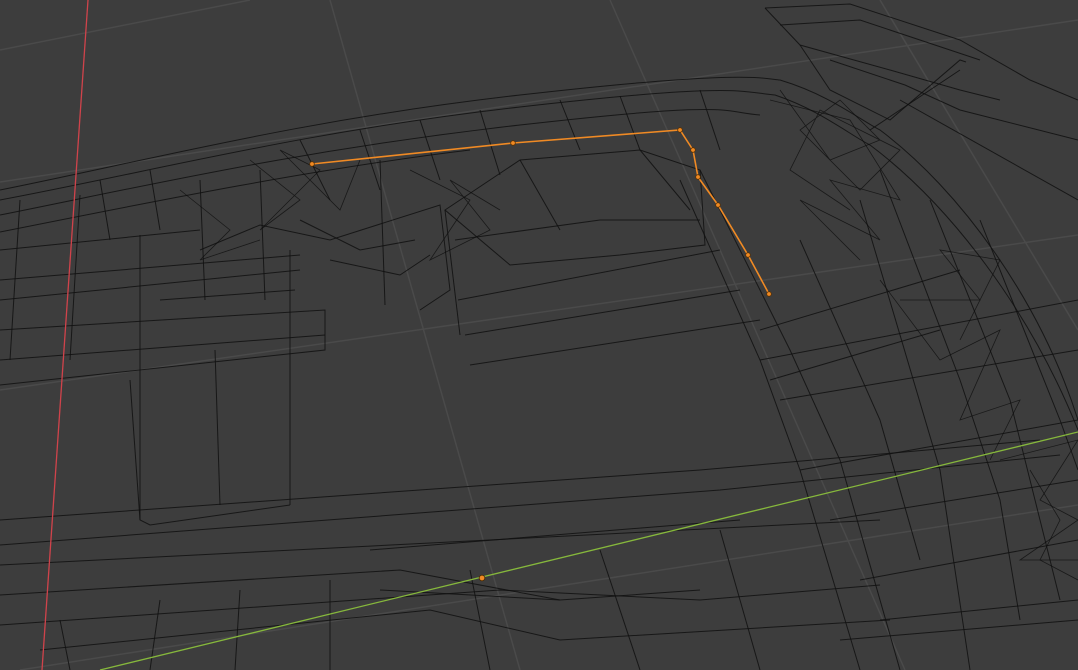 The height and width of the screenshot is (670, 1078). Describe the element at coordinates (482, 578) in the screenshot. I see `origin-dot-icon` at that location.